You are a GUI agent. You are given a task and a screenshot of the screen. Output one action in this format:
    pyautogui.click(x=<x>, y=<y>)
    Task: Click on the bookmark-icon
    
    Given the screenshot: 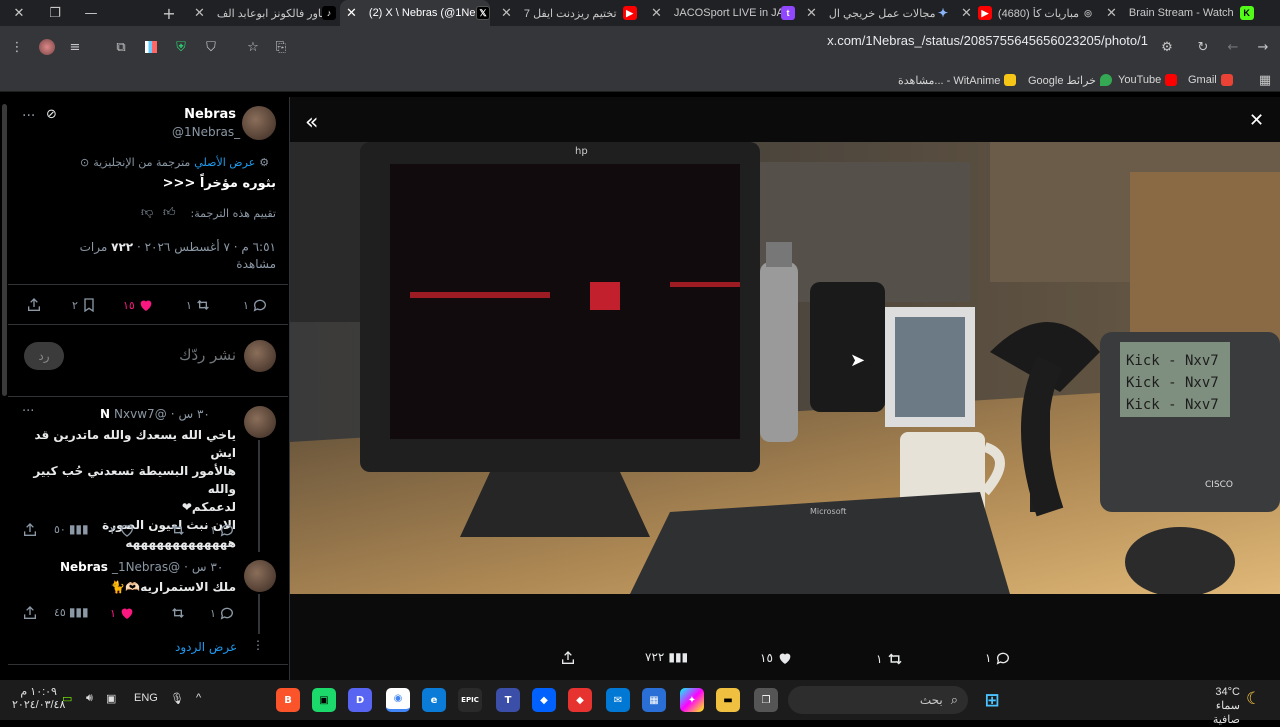 What is the action you would take?
    pyautogui.click(x=89, y=305)
    